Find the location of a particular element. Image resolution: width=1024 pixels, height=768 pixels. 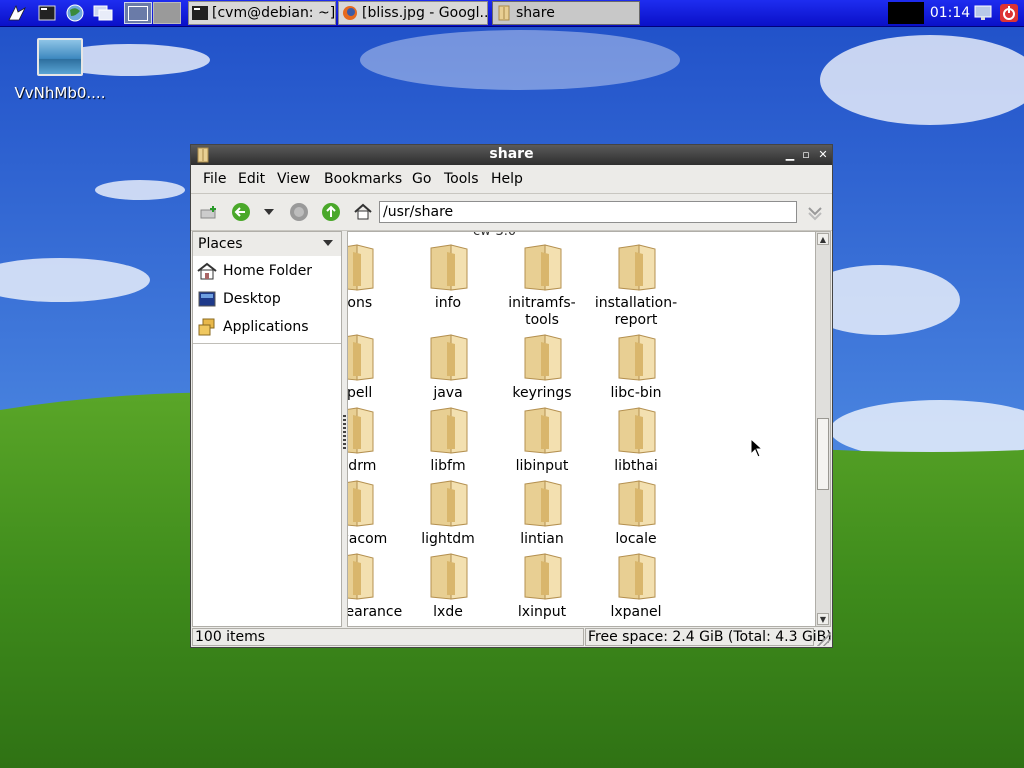

place-desktop: Desktop is located at coordinates (268, 299).